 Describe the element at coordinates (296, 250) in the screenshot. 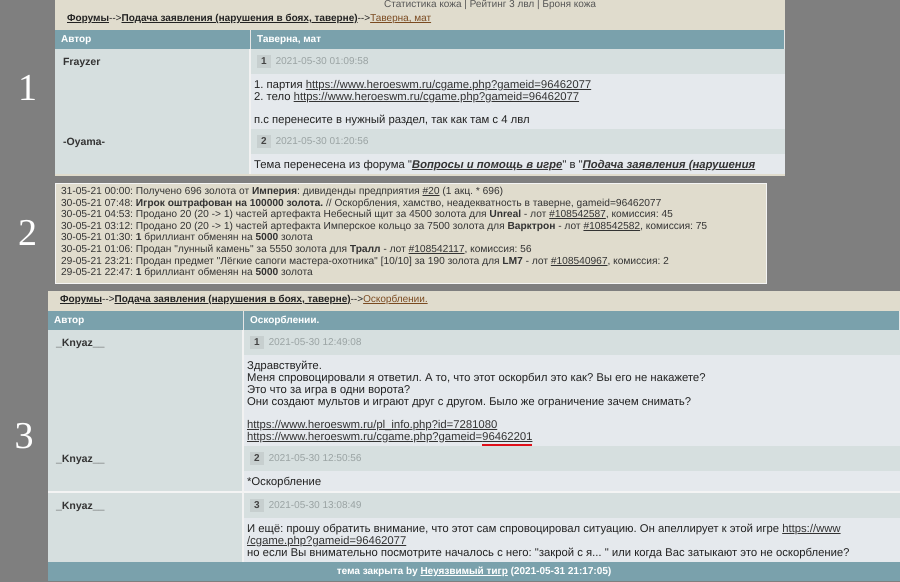

I see `log-entry: 30-05-21 01:06: Продан "лунный камень" за 5550 золота для Тралл - лот #108542117, комиссия: 56` at that location.